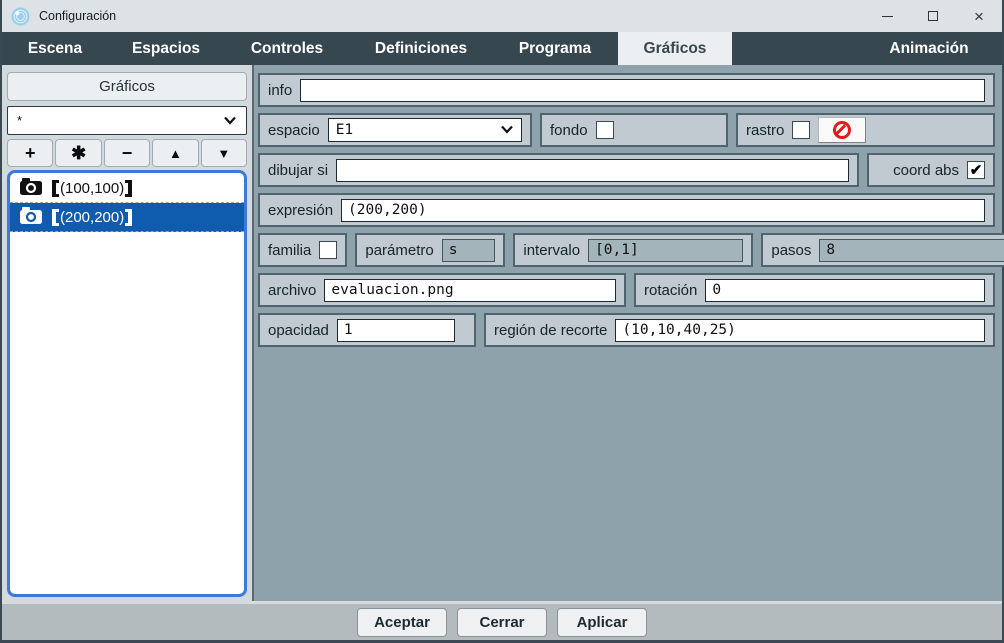 The width and height of the screenshot is (1004, 643). I want to click on graficos-toolbar: + ✱ − ▲ ▼, so click(127, 153).